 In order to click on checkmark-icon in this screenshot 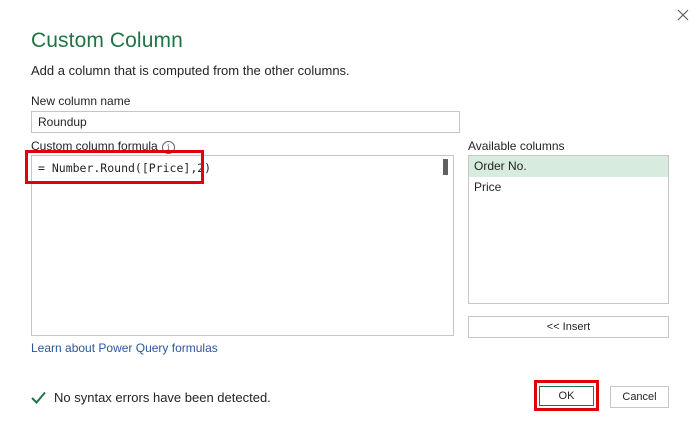, I will do `click(38, 397)`.